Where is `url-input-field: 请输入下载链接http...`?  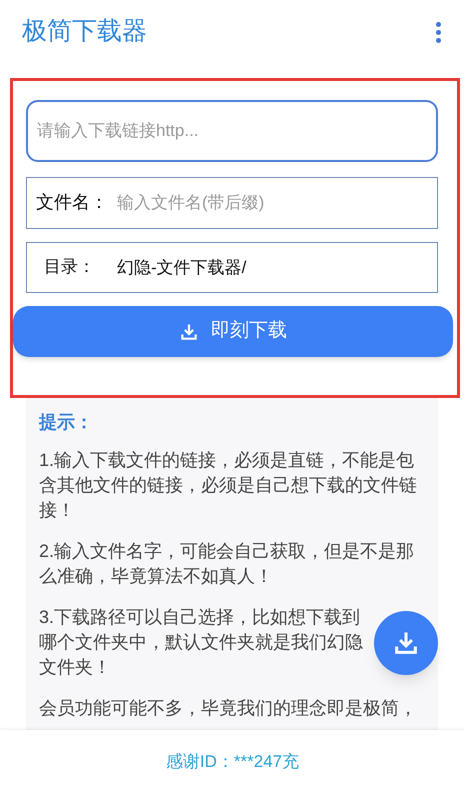
url-input-field: 请输入下载链接http... is located at coordinates (232, 131).